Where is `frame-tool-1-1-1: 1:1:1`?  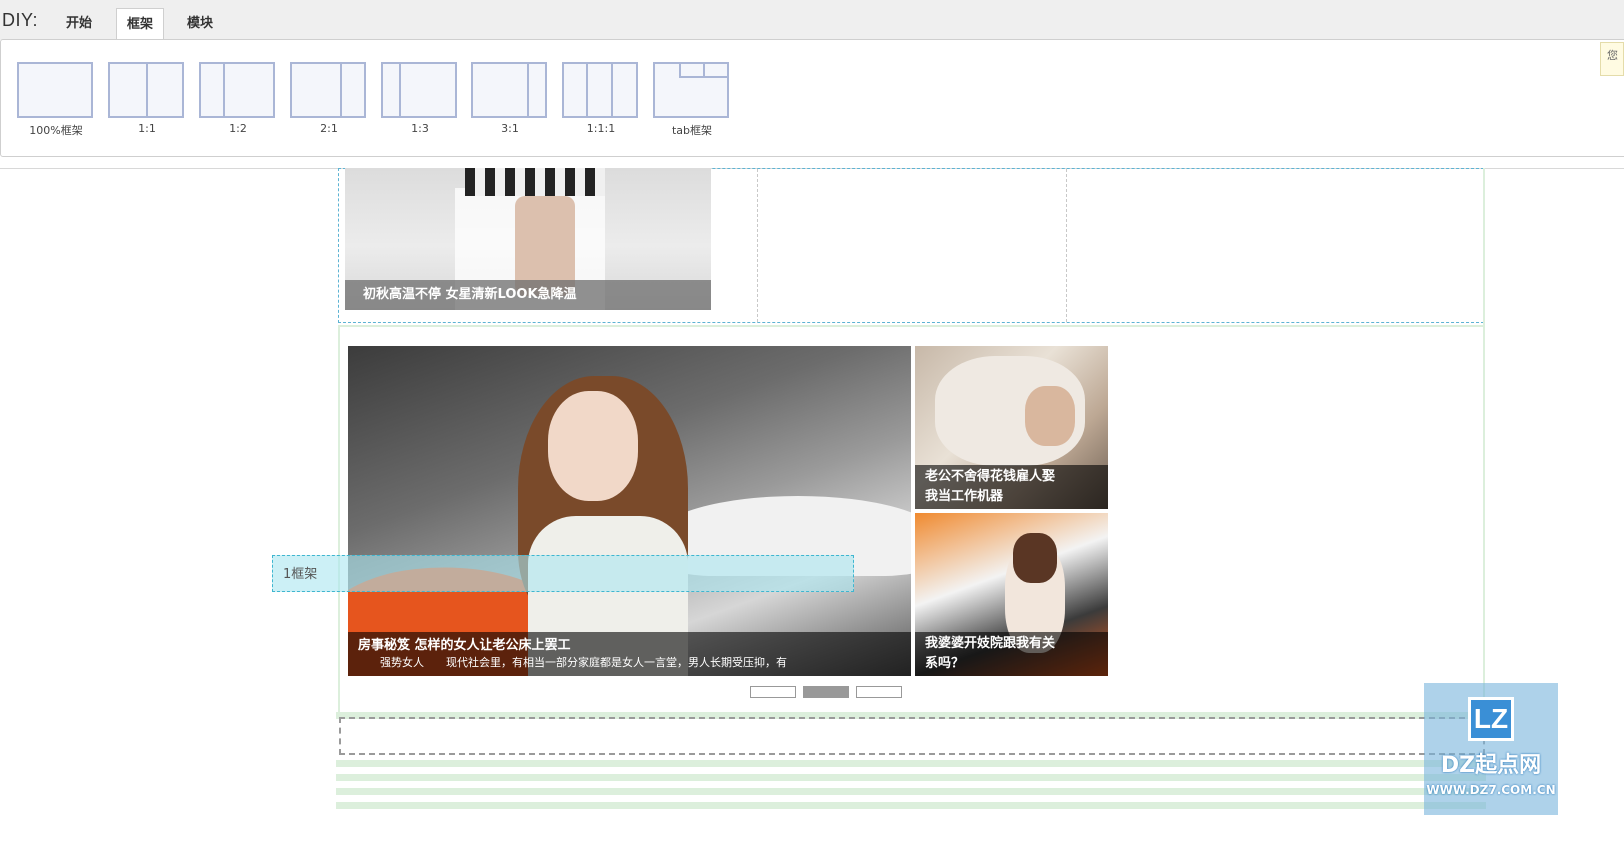 frame-tool-1-1-1: 1:1:1 is located at coordinates (601, 98).